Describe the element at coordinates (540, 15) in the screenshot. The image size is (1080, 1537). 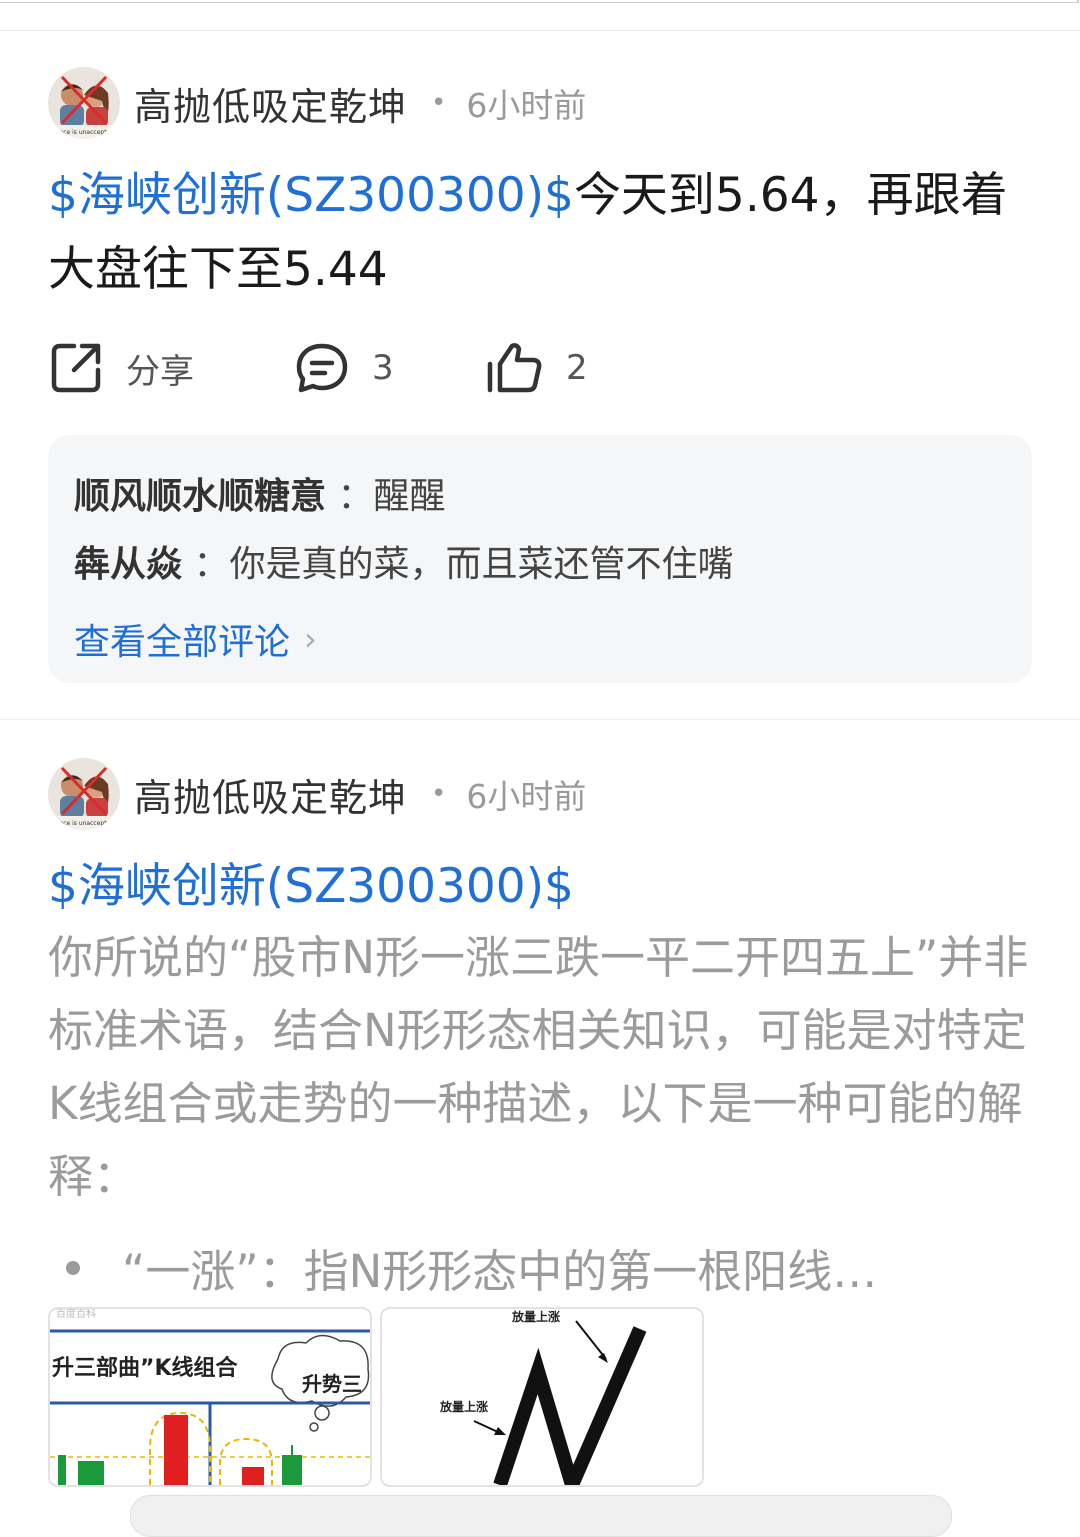
I see `top-edge` at that location.